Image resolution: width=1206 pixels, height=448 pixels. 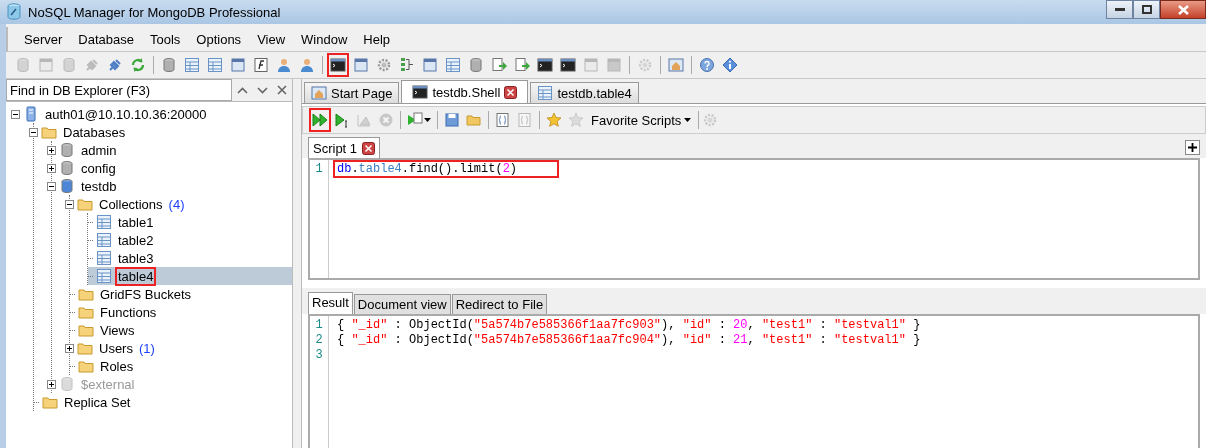 I want to click on minimize-button, so click(x=1119, y=9).